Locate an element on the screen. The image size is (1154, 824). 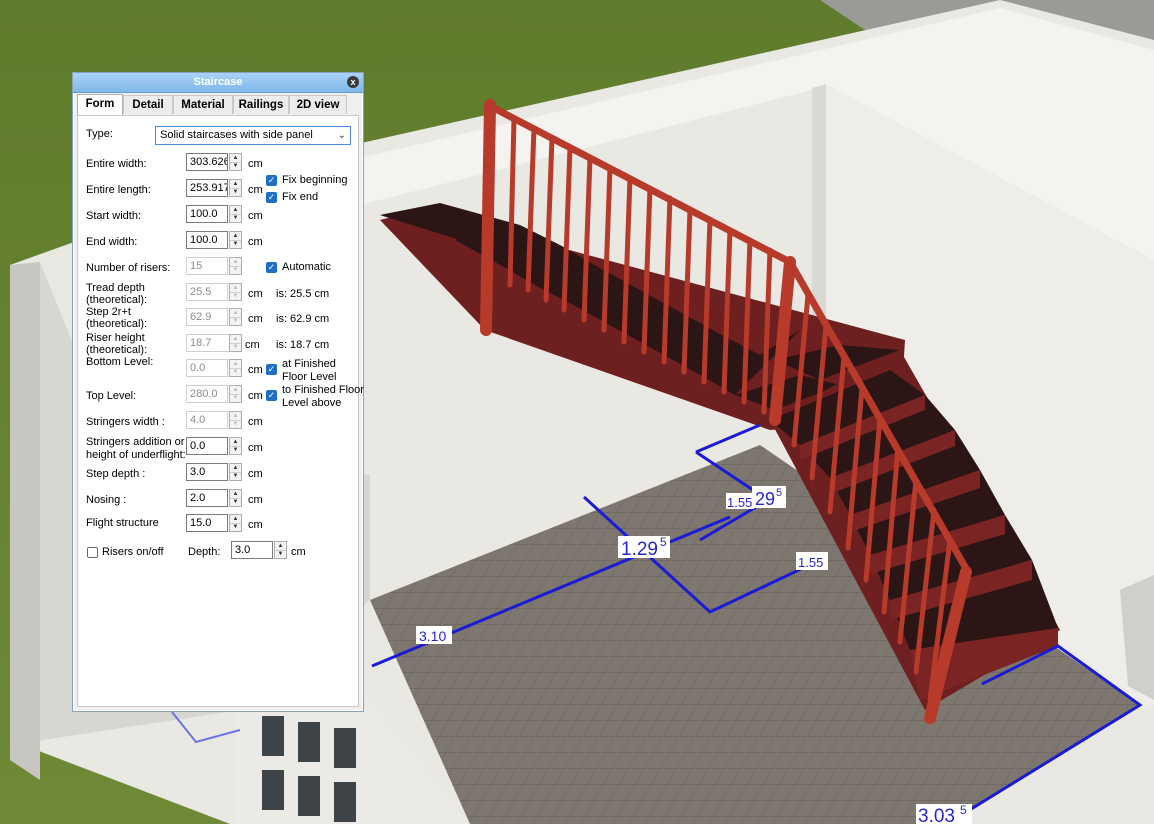
nosing-unit: cm is located at coordinates (255, 500).